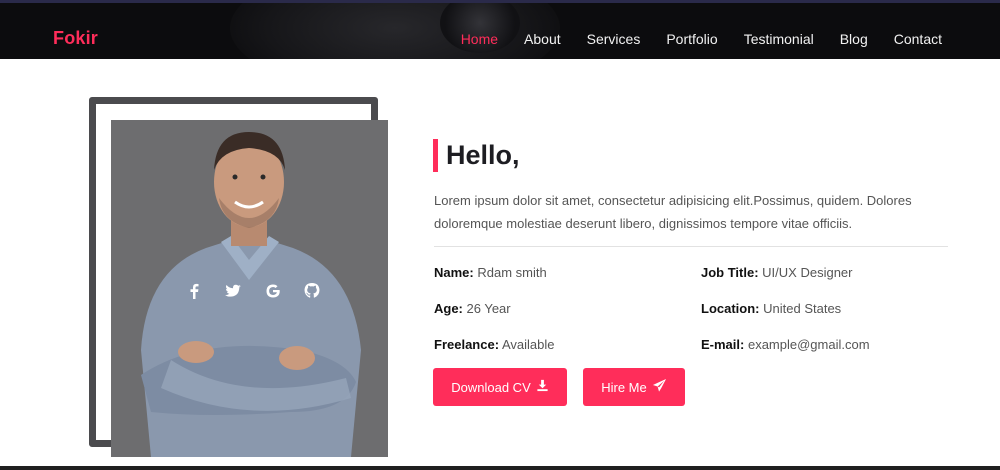 The width and height of the screenshot is (1000, 470). I want to click on info-freelance: Freelance: Available, so click(494, 344).